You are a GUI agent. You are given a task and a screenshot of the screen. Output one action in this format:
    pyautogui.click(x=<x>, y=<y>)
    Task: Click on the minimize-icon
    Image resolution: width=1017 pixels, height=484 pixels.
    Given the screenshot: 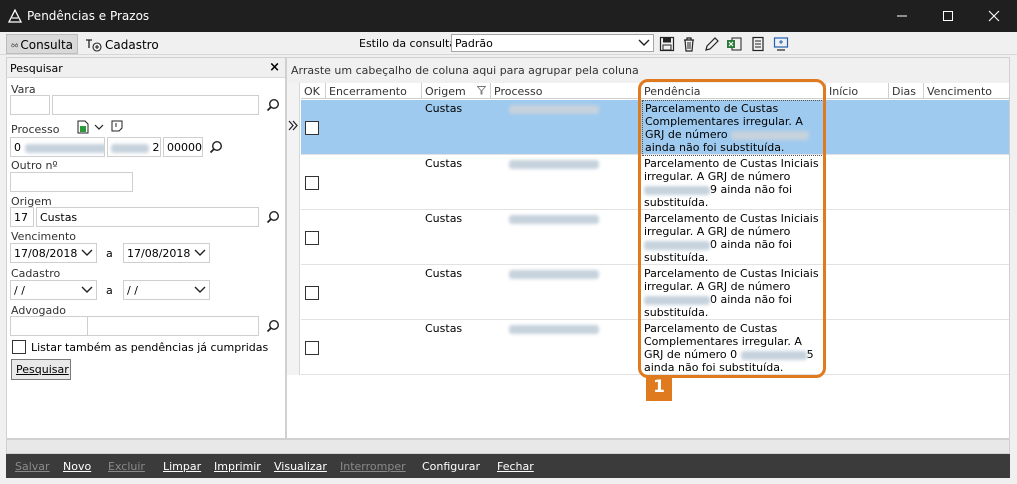 What is the action you would take?
    pyautogui.click(x=902, y=16)
    